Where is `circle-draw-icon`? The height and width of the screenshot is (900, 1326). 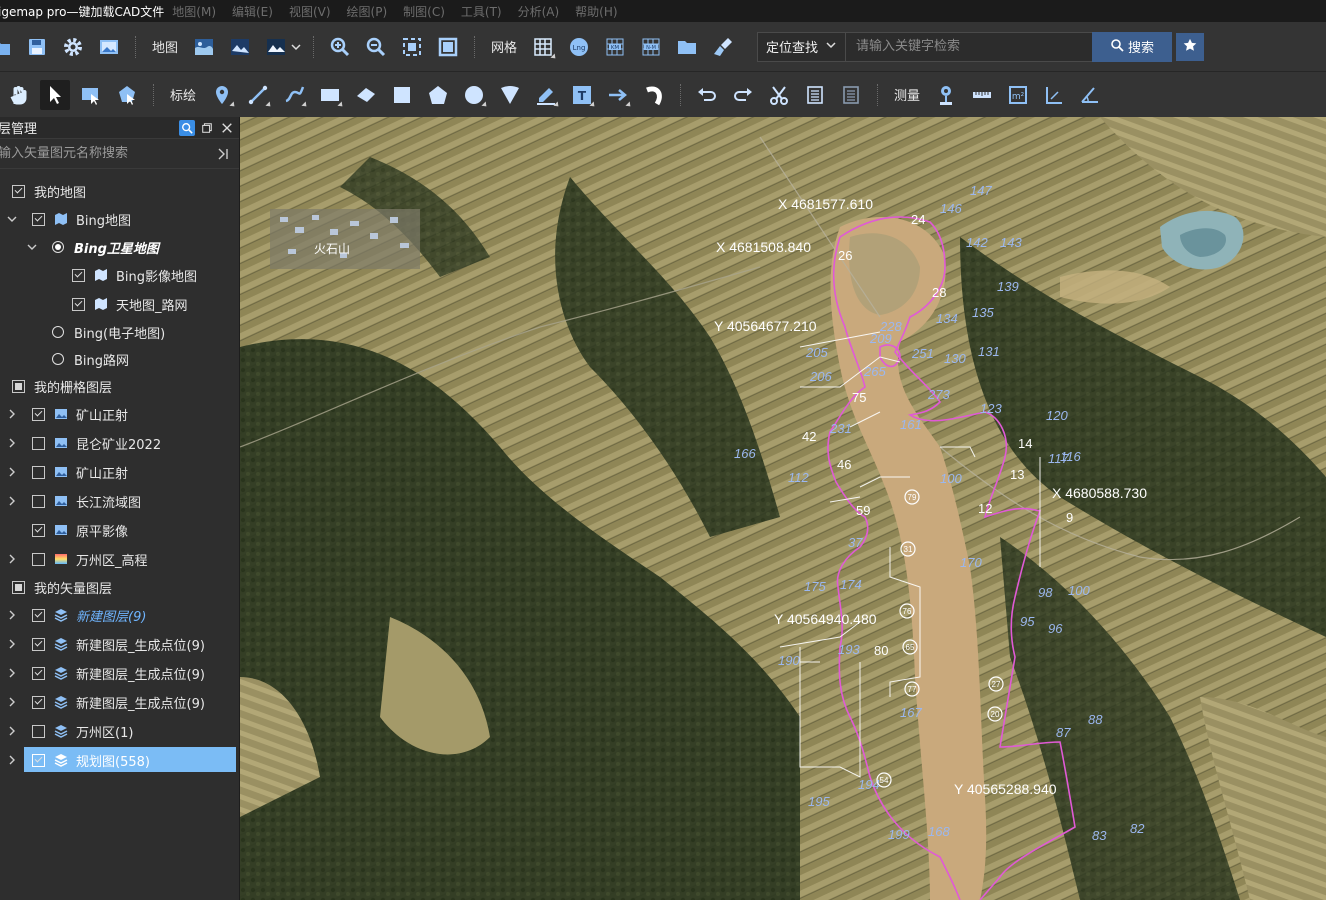
circle-draw-icon is located at coordinates (474, 95).